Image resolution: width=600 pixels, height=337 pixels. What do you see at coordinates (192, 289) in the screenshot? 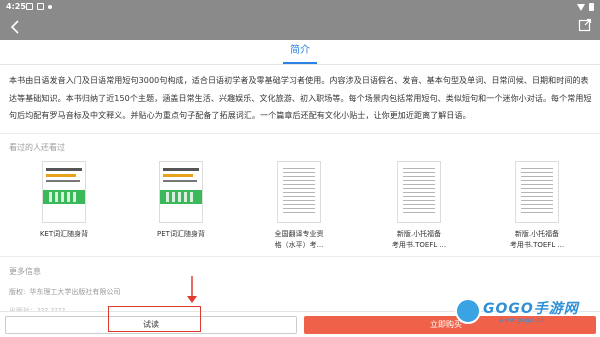
I see `annotation-arrow-icon` at bounding box center [192, 289].